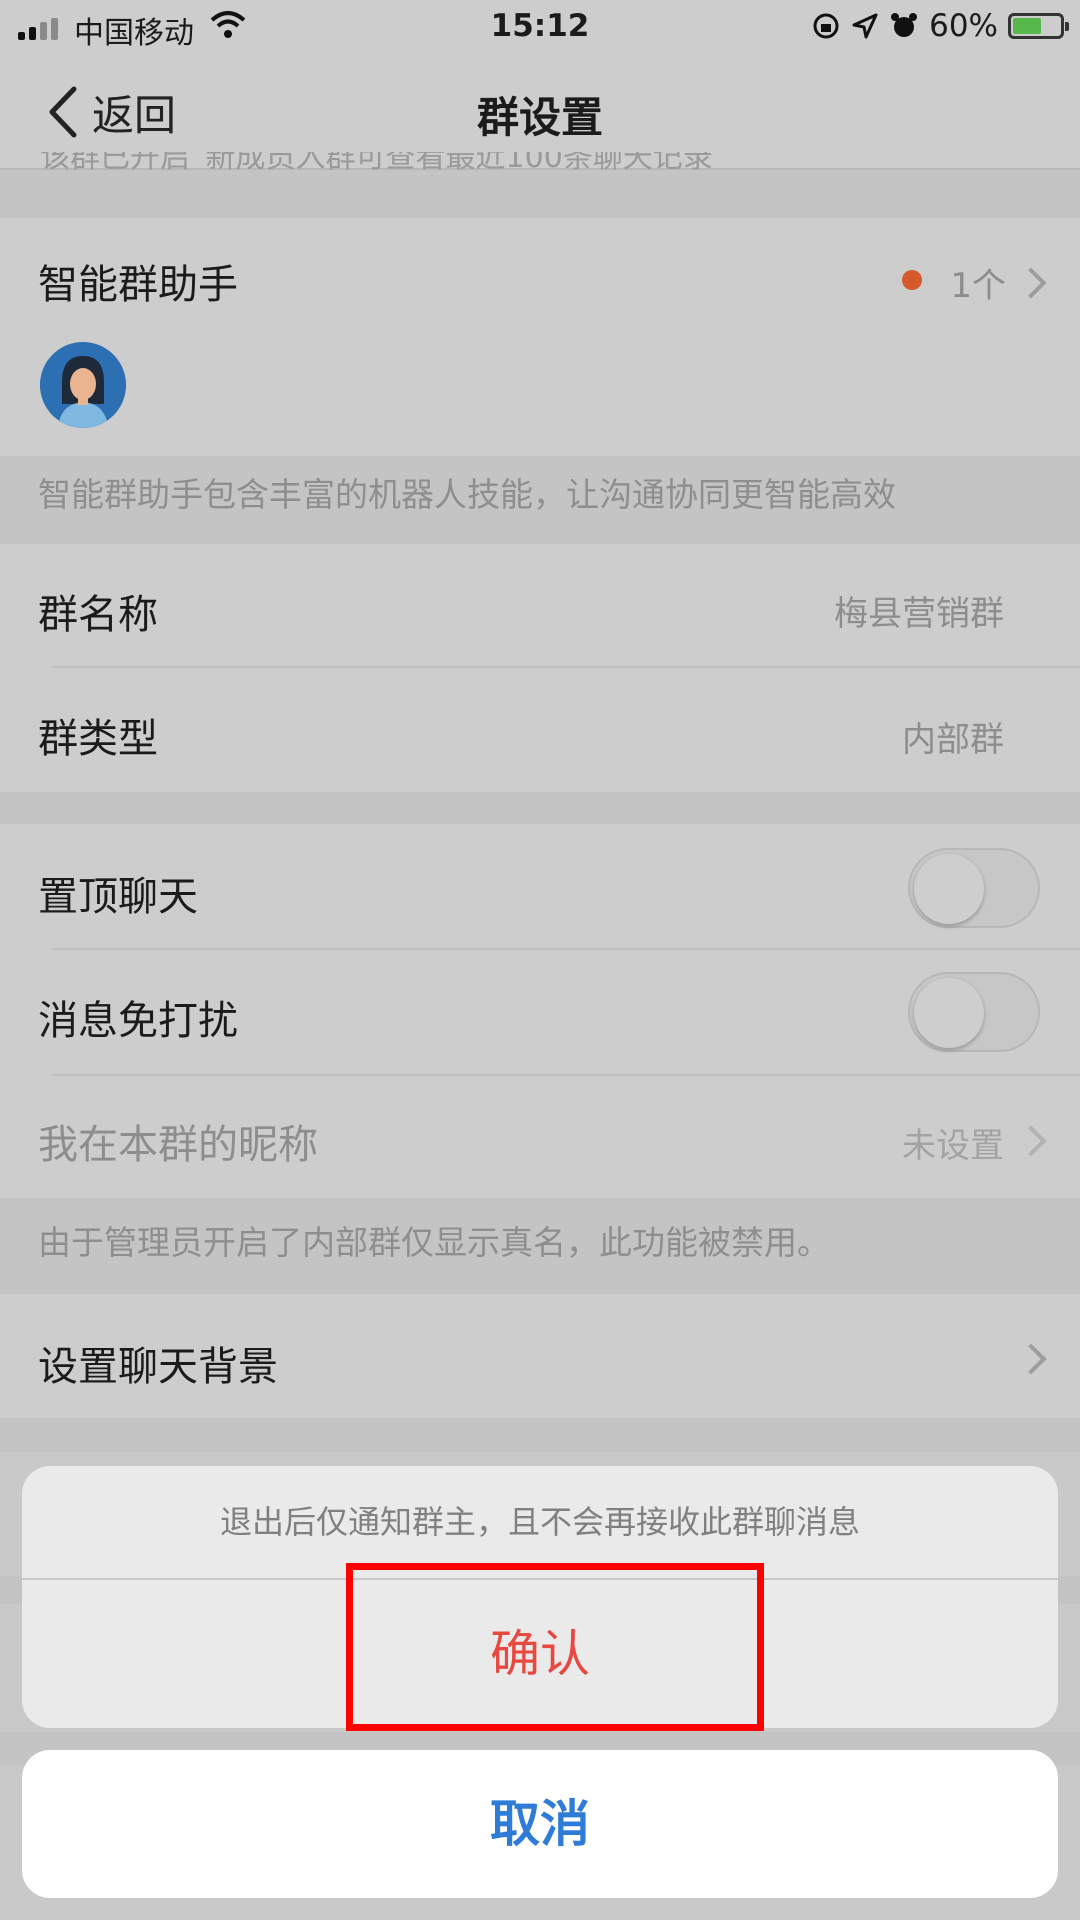  I want to click on chat-background-row: 设置聊天背景, so click(540, 1356).